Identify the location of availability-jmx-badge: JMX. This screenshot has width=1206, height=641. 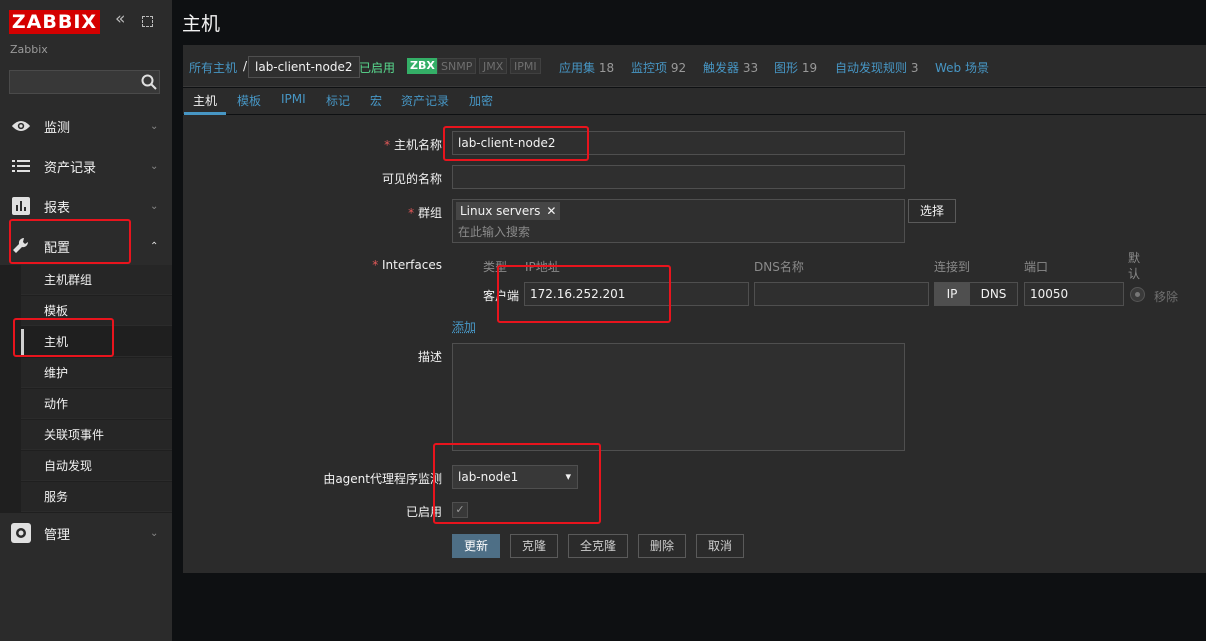
(493, 66).